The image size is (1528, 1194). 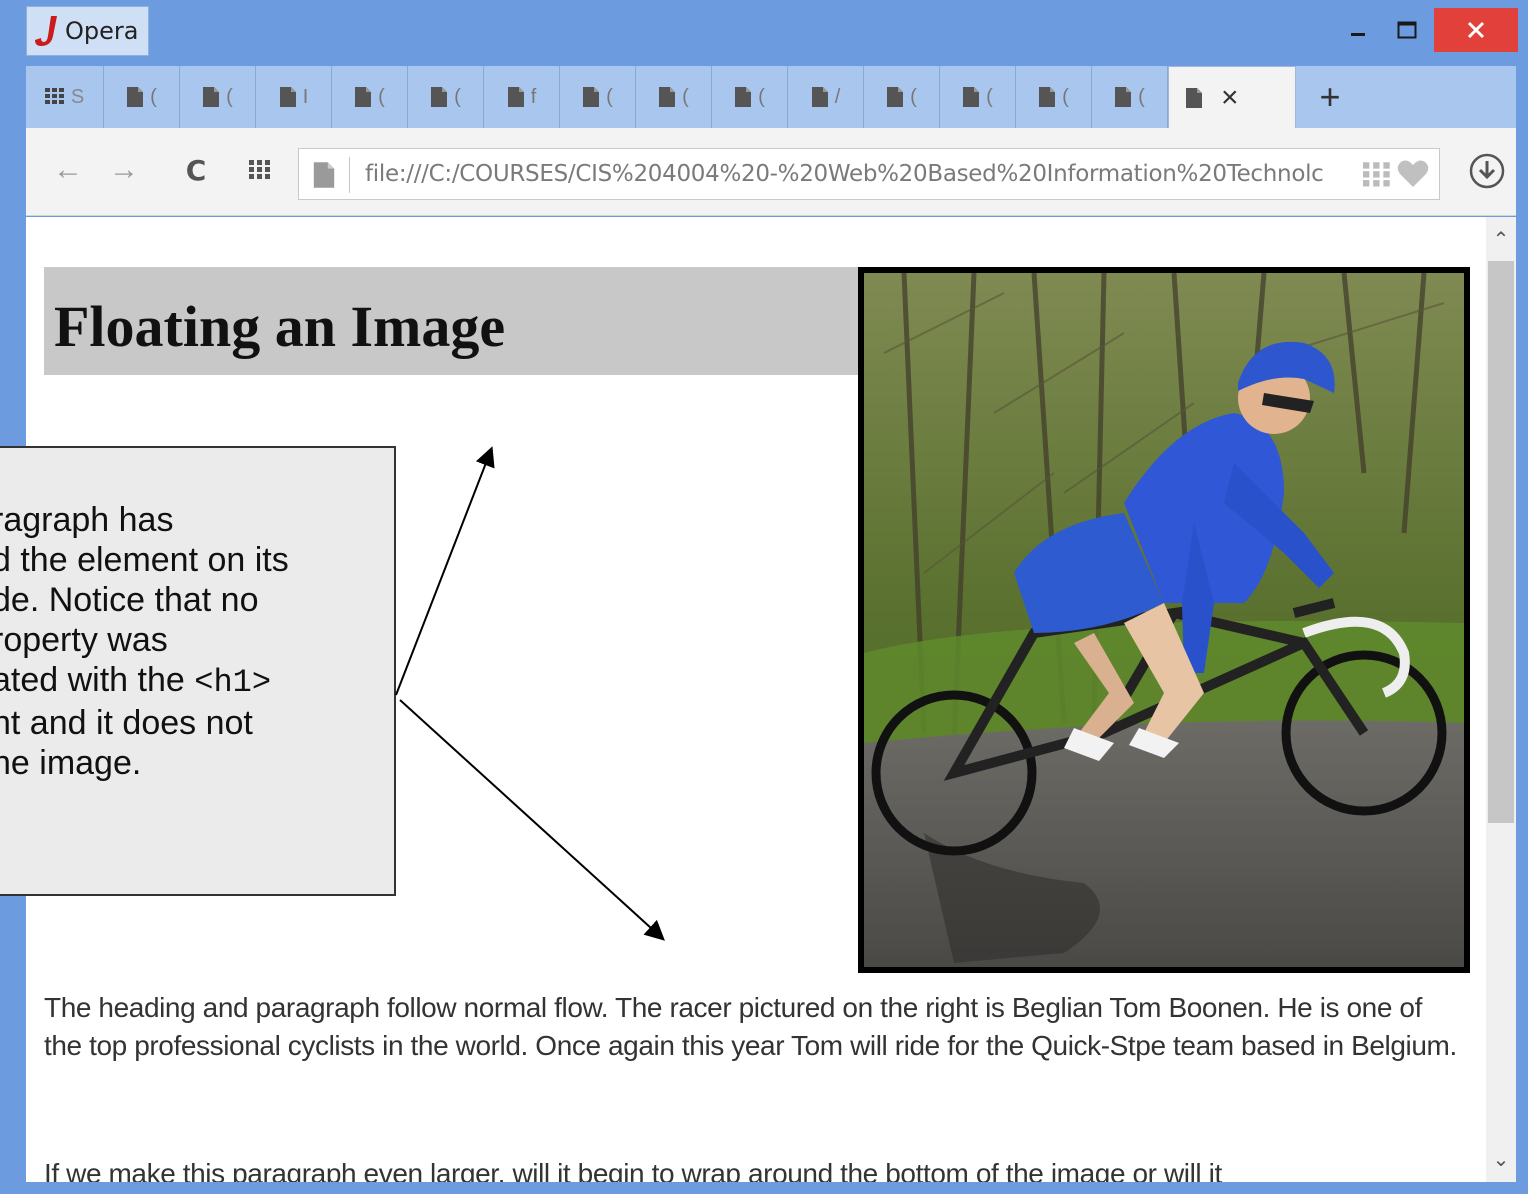 I want to click on tab-page: I, so click(x=294, y=97).